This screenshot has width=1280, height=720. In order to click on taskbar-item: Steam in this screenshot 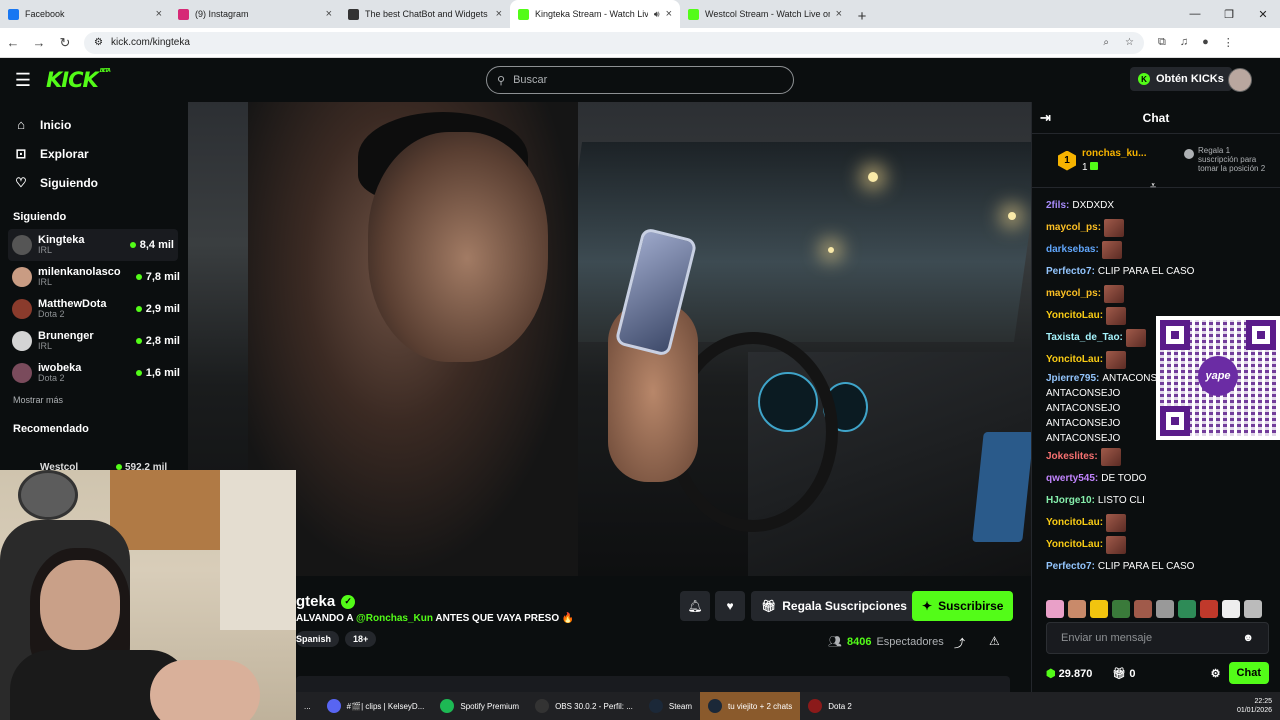, I will do `click(670, 706)`.